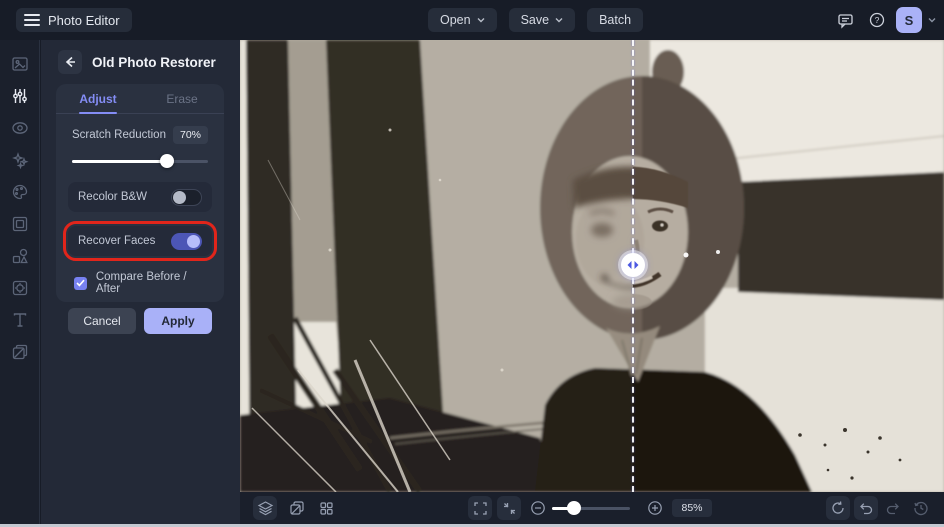 The width and height of the screenshot is (944, 527). I want to click on feedback-button, so click(845, 20).